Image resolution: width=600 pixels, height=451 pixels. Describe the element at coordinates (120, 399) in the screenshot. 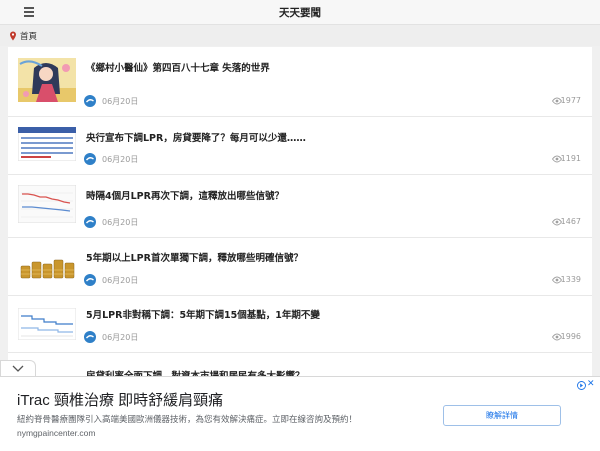

I see `ad-title: iTrac 頸椎治療 即時舒緩肩頸痛` at that location.